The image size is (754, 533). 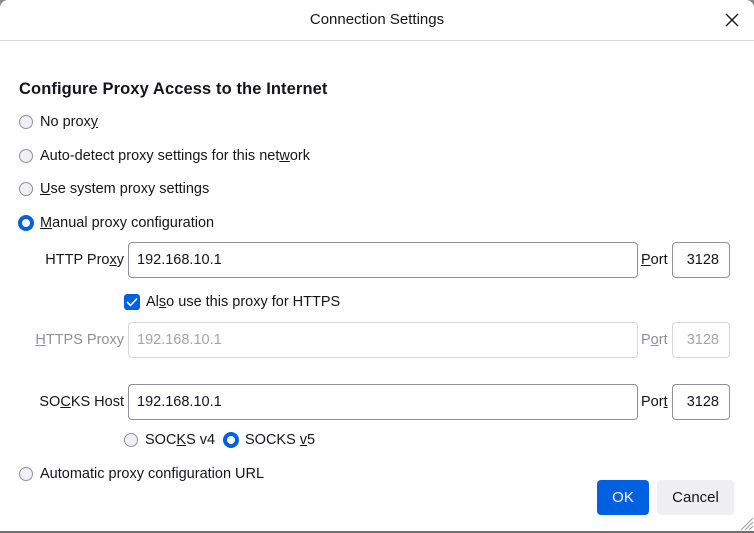 I want to click on https-proxy-label: HTTPS Proxy, so click(x=79, y=340).